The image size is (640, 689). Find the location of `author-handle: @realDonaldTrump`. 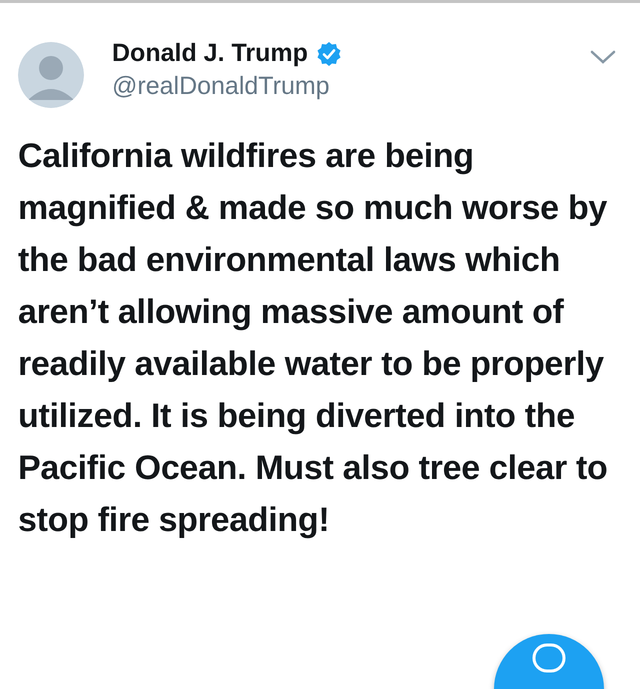

author-handle: @realDonaldTrump is located at coordinates (337, 86).